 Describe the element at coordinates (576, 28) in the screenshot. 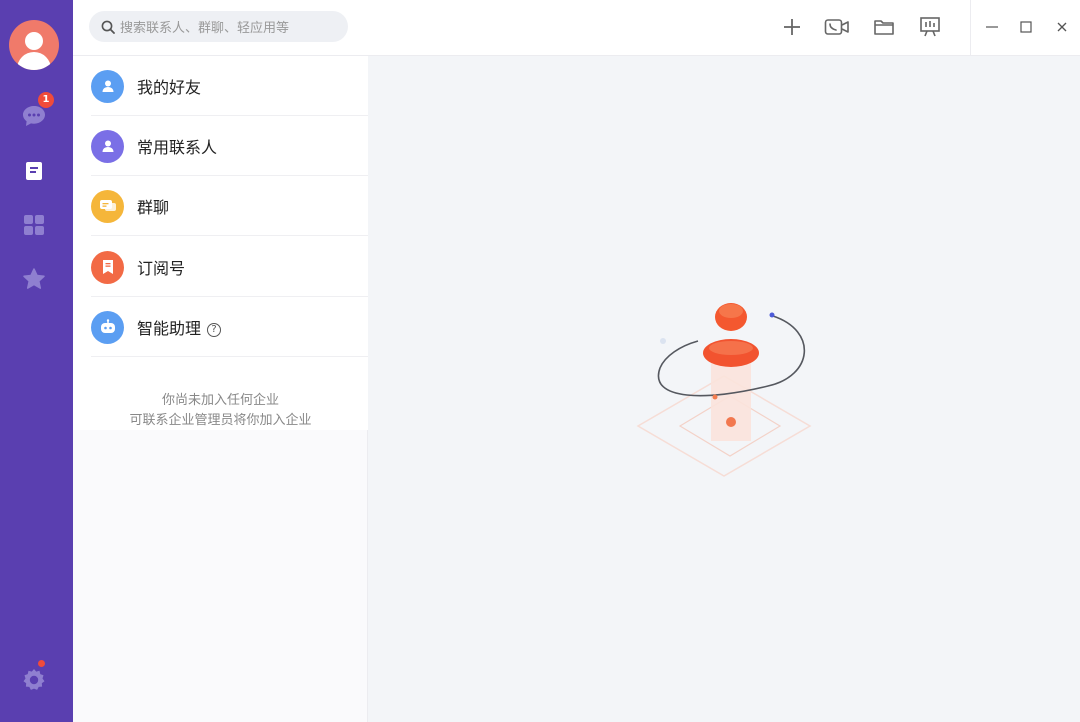

I see `top-bar: 搜索联系人、群聊、轻应用等` at that location.